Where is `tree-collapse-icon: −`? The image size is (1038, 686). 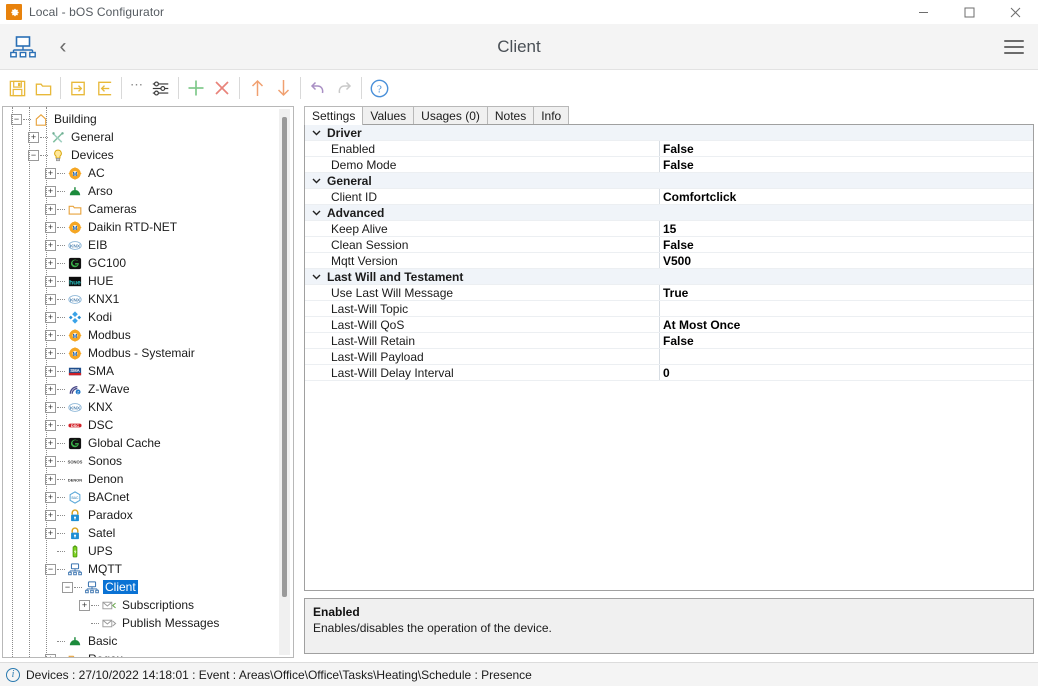
tree-collapse-icon: − is located at coordinates (67, 587).